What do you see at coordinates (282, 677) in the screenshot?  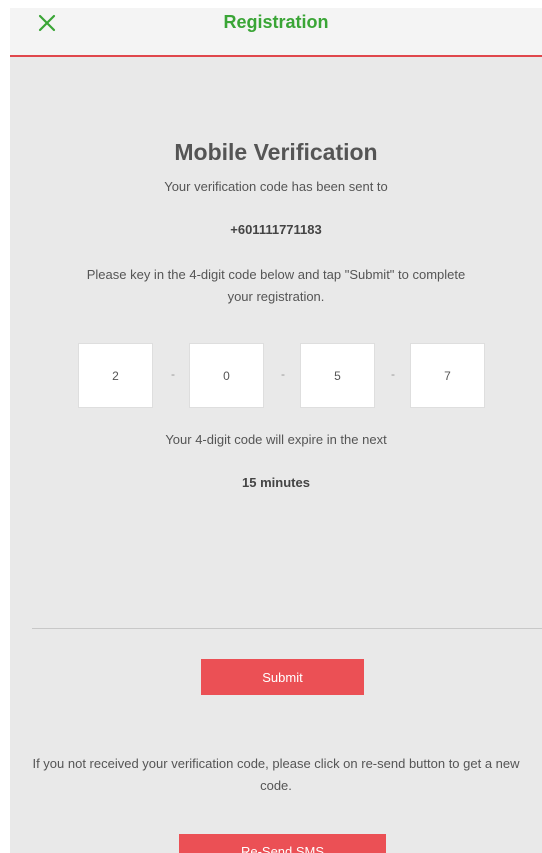 I see `submit-button: Submit` at bounding box center [282, 677].